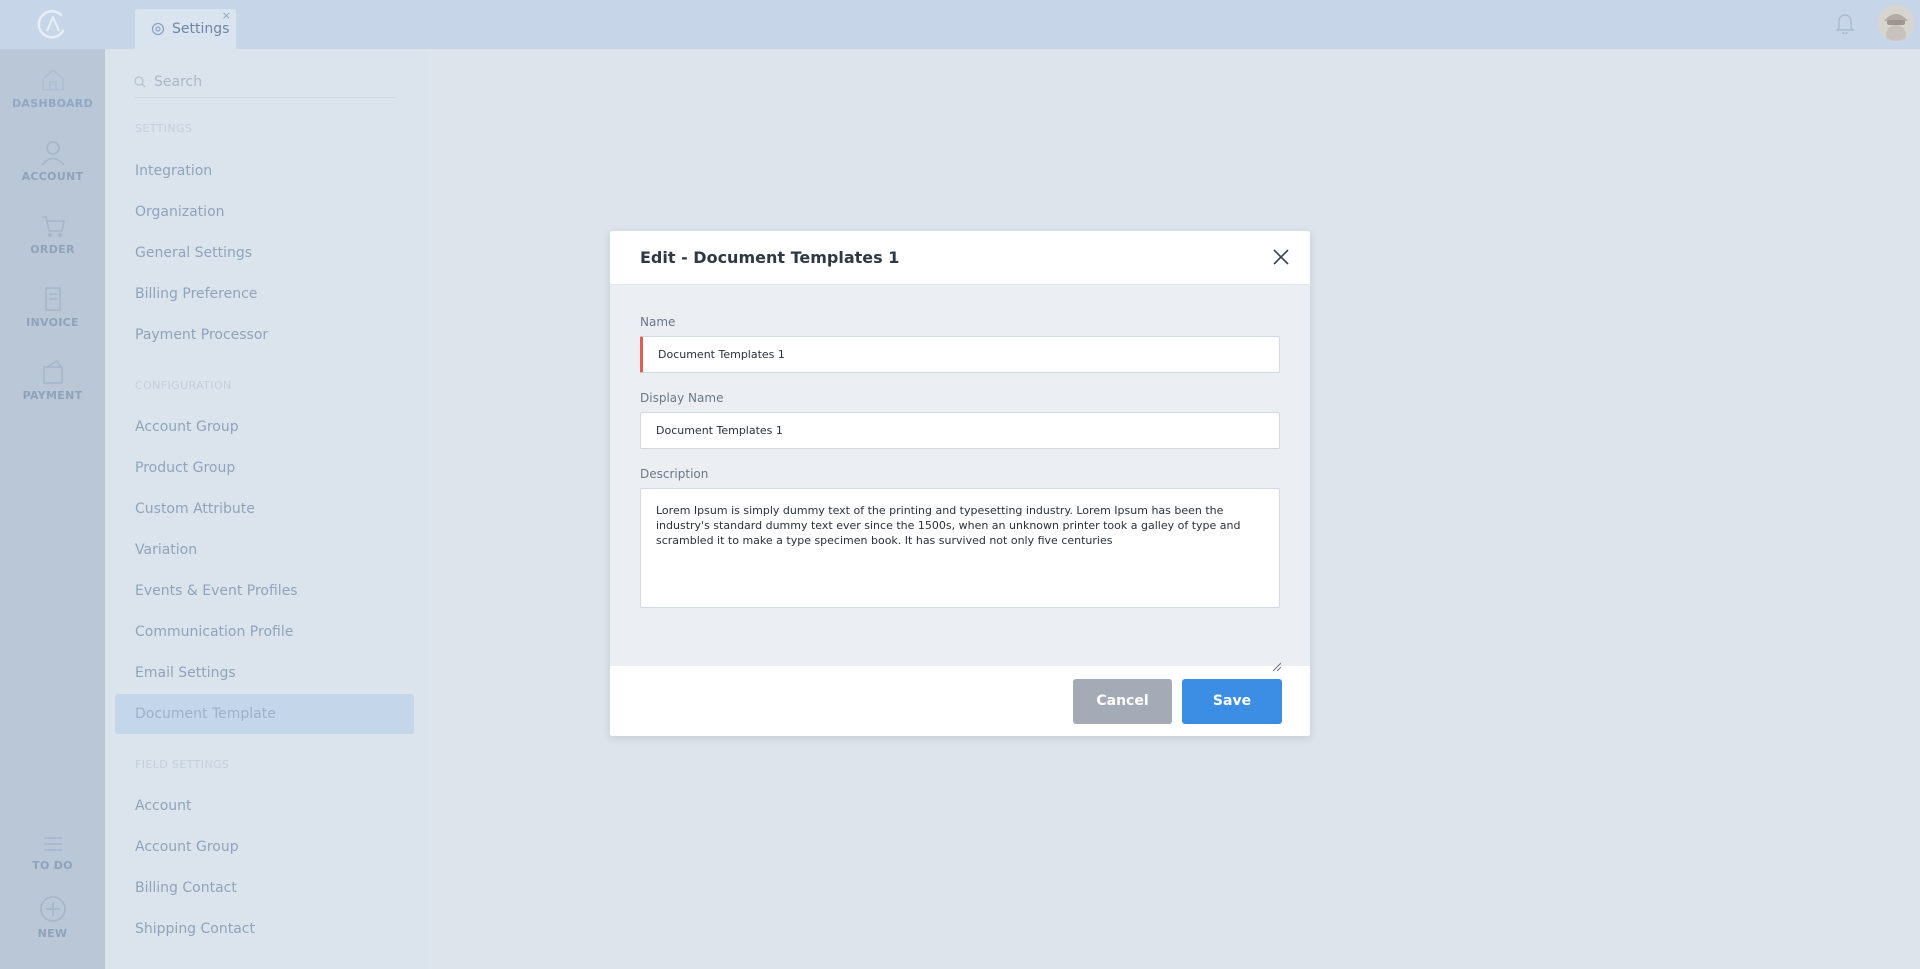 The height and width of the screenshot is (969, 1920). I want to click on nav-item-payment-processor: Payment Processor, so click(201, 335).